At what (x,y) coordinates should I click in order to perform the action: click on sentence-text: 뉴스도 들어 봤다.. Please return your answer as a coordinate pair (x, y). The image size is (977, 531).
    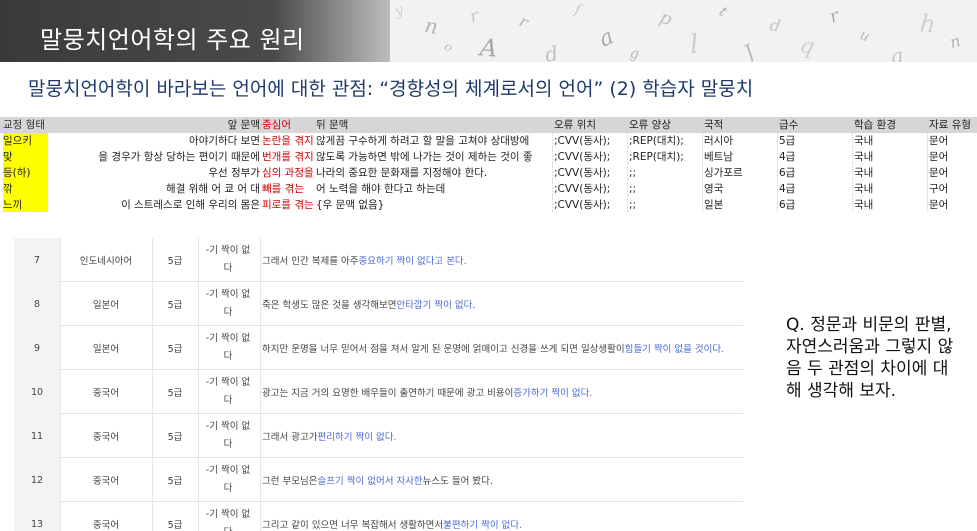
    Looking at the image, I should click on (457, 481).